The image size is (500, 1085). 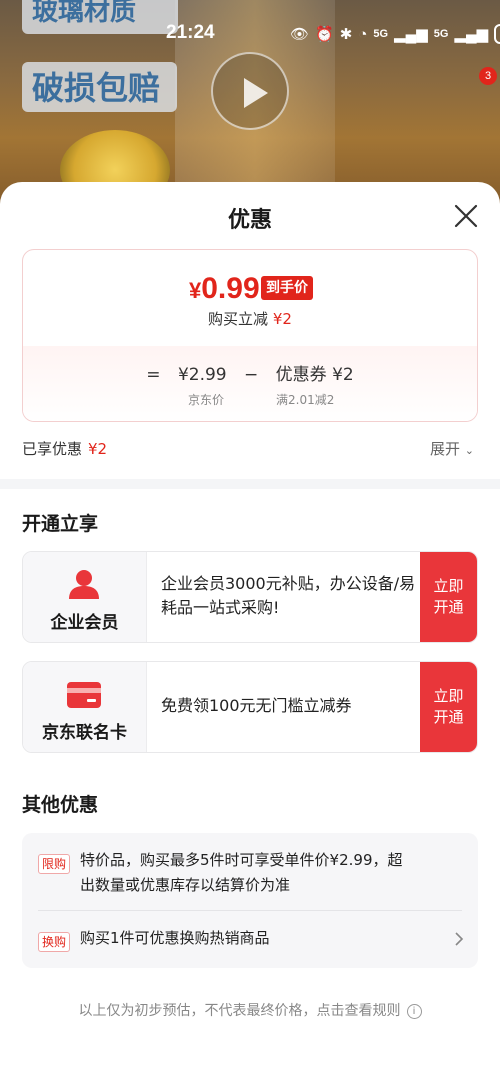 I want to click on disclaimer-text: 以上仅为初步预估，不代表最终价格，点击查看规则, so click(x=239, y=1011).